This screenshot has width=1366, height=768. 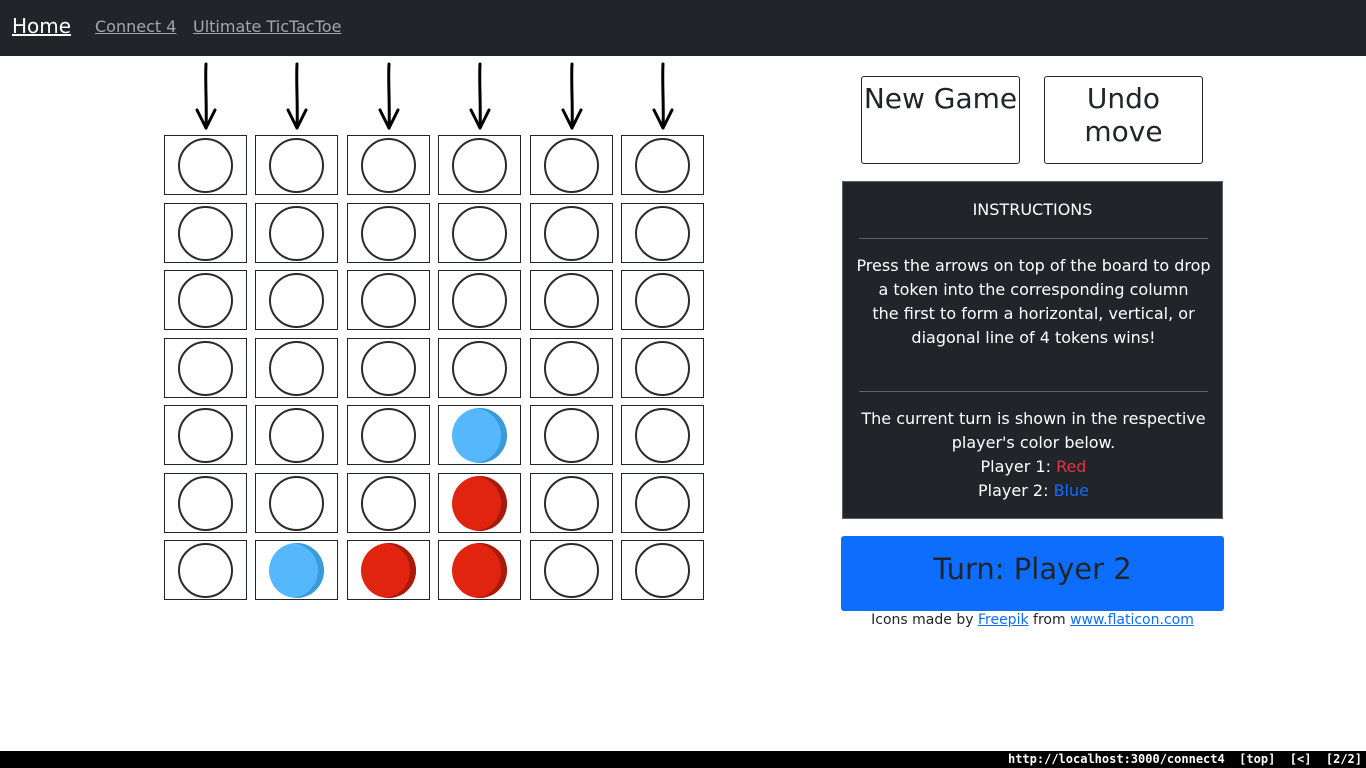 What do you see at coordinates (940, 120) in the screenshot?
I see `new-game-button: New Game` at bounding box center [940, 120].